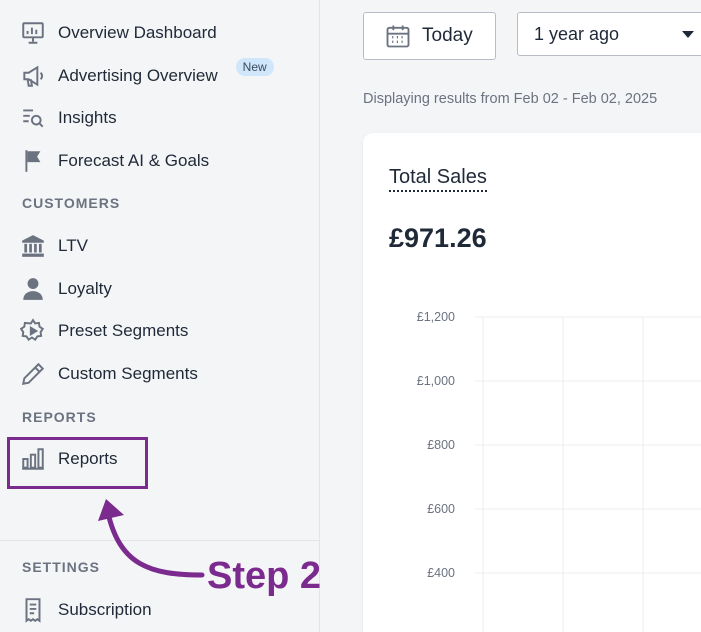  I want to click on section-label-settings: SETTINGS, so click(61, 567).